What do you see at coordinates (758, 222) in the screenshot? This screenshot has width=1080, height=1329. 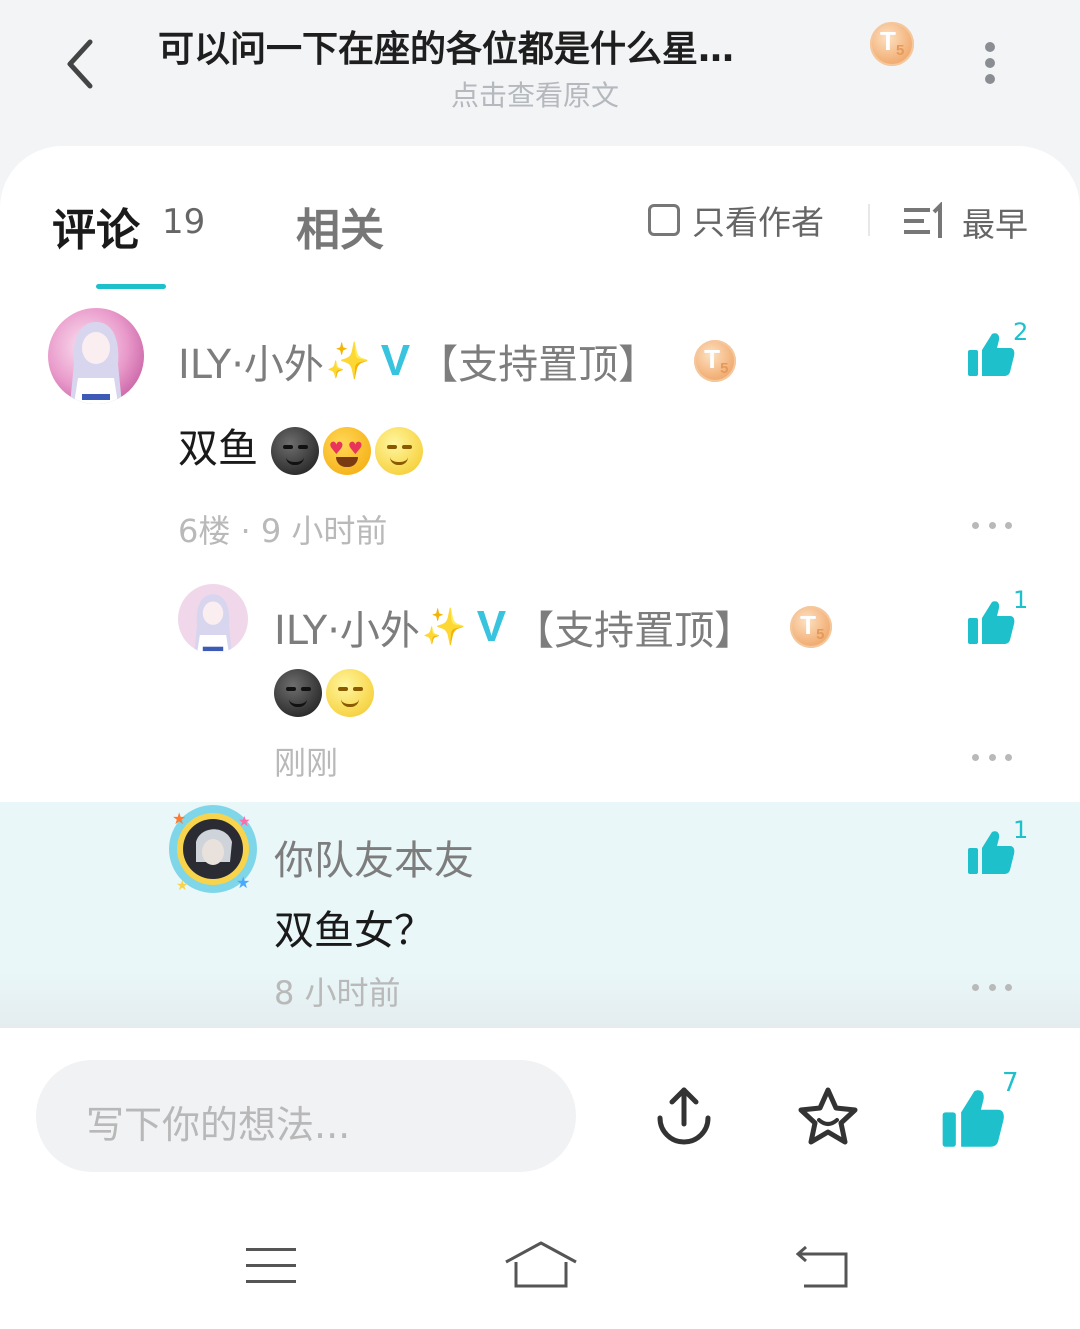 I see `author-only-label: 只看作者` at bounding box center [758, 222].